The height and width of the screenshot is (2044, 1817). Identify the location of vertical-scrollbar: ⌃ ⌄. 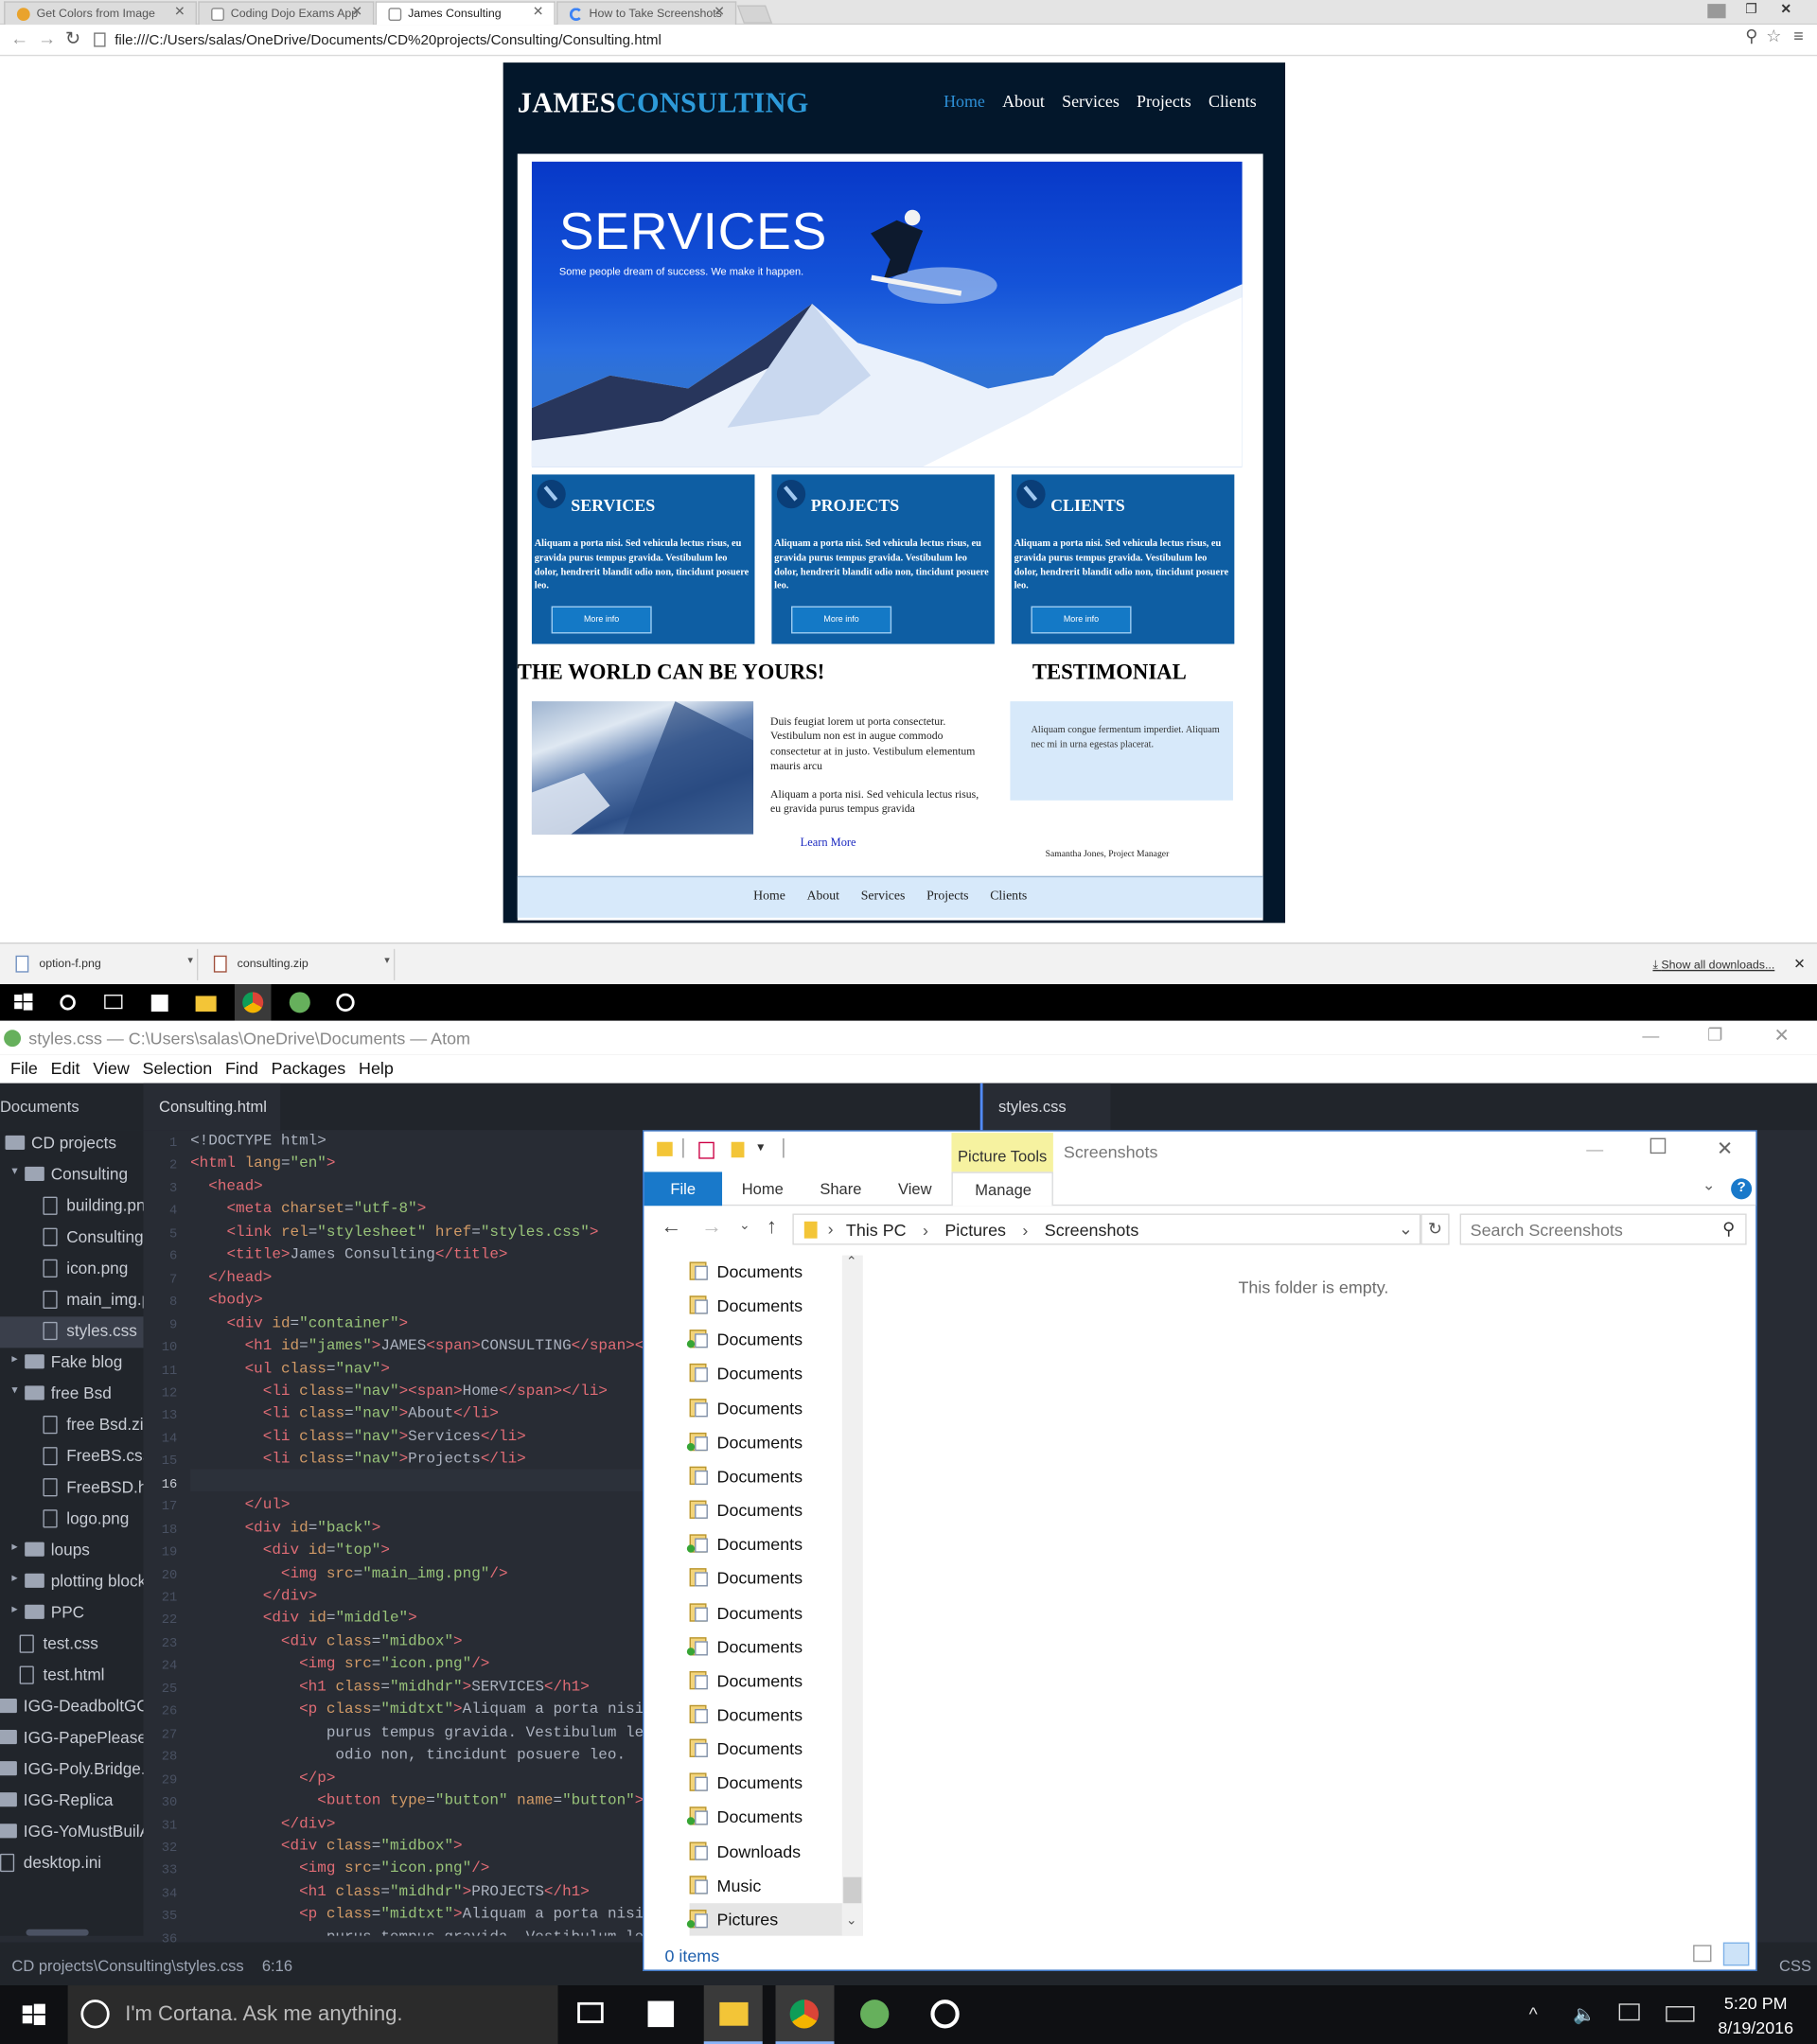
(852, 1595).